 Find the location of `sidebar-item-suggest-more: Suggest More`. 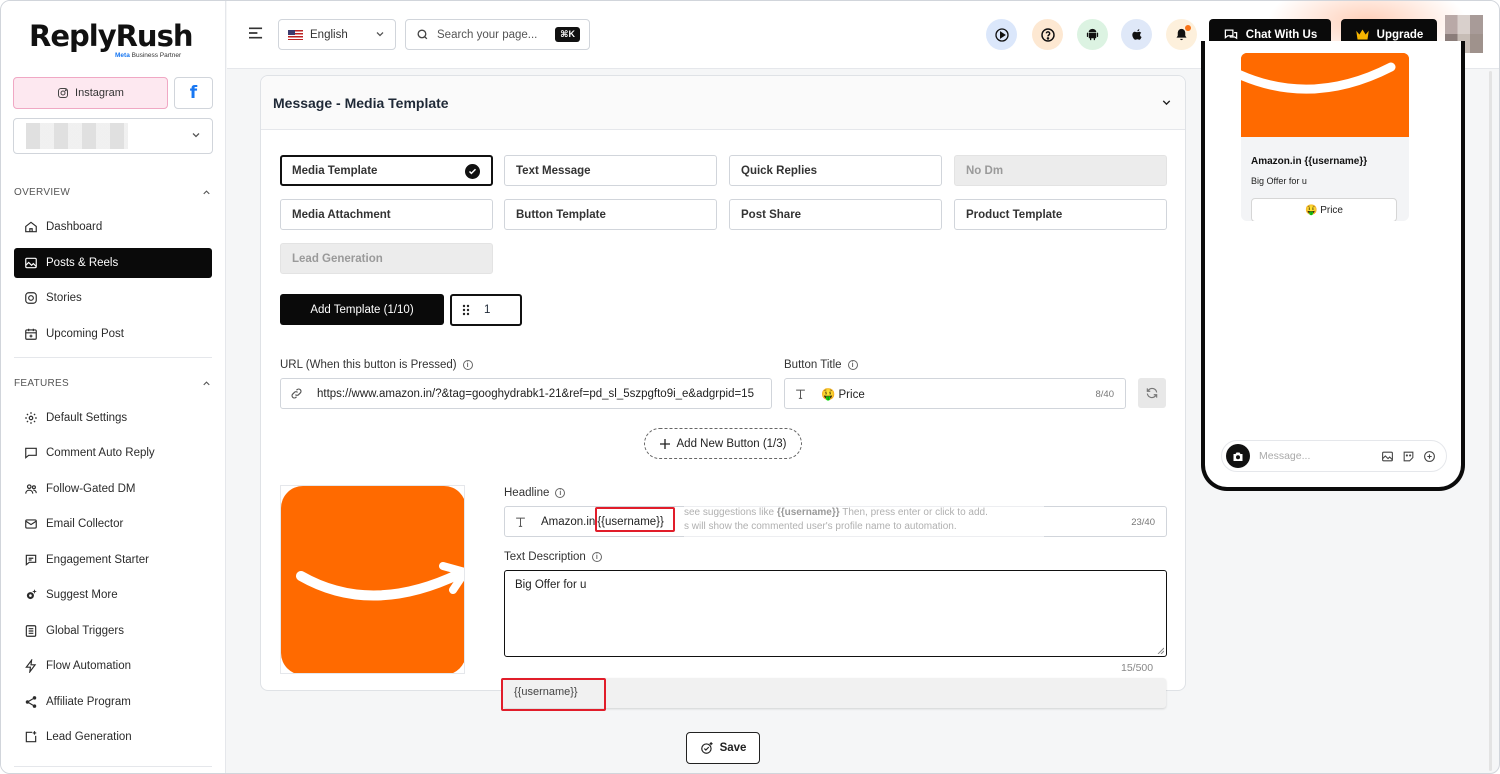

sidebar-item-suggest-more: Suggest More is located at coordinates (113, 595).